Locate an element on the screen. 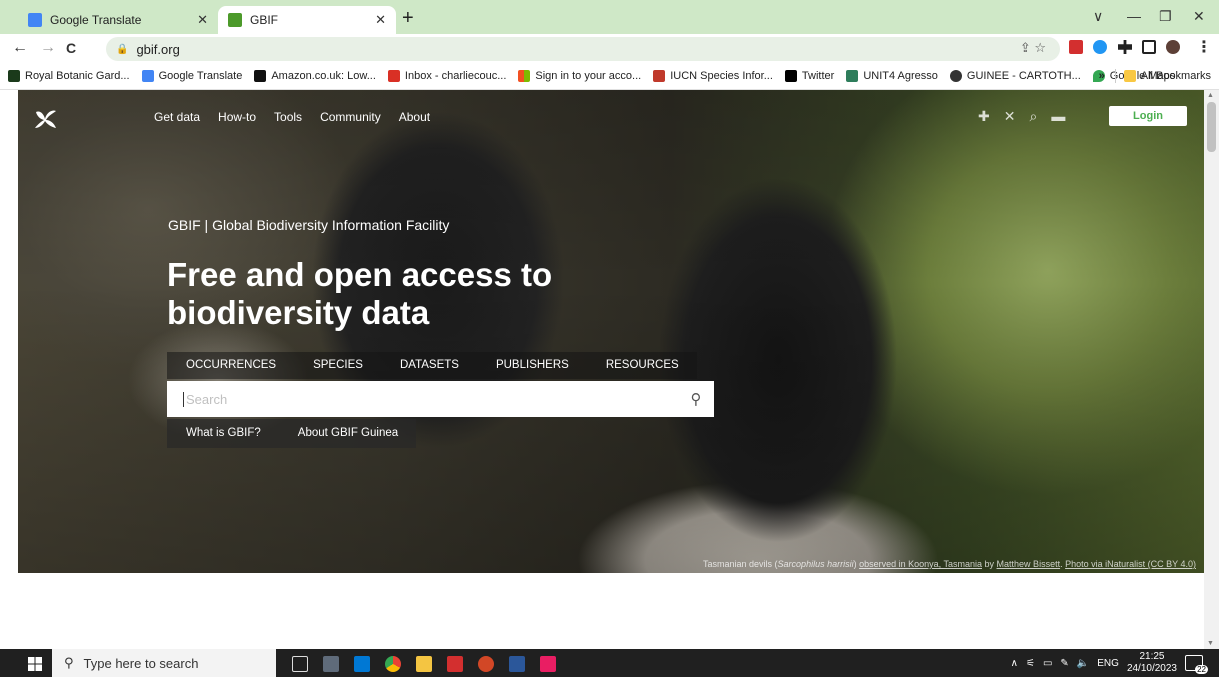 This screenshot has height=677, width=1219. forward-button: → is located at coordinates (48, 48).